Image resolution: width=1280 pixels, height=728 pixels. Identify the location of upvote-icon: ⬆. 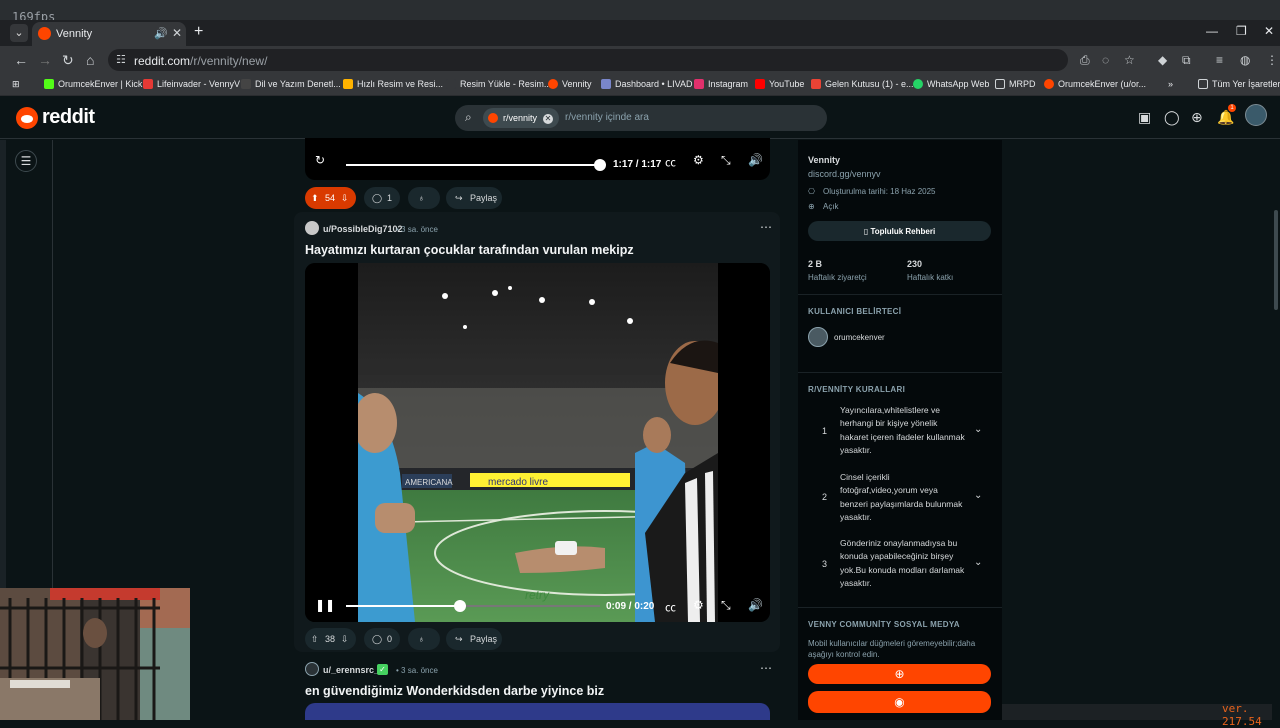
(315, 198).